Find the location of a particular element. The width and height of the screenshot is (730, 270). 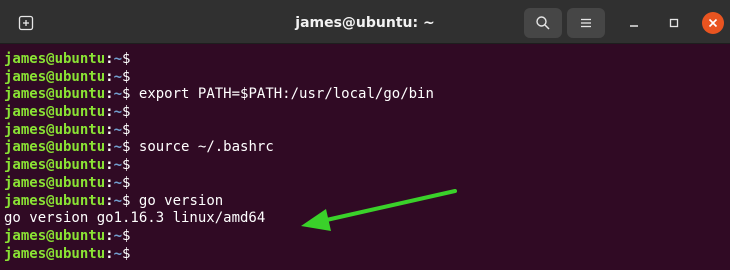

command-output-text: go version go1.16.3 linux/amd64 is located at coordinates (135, 218).